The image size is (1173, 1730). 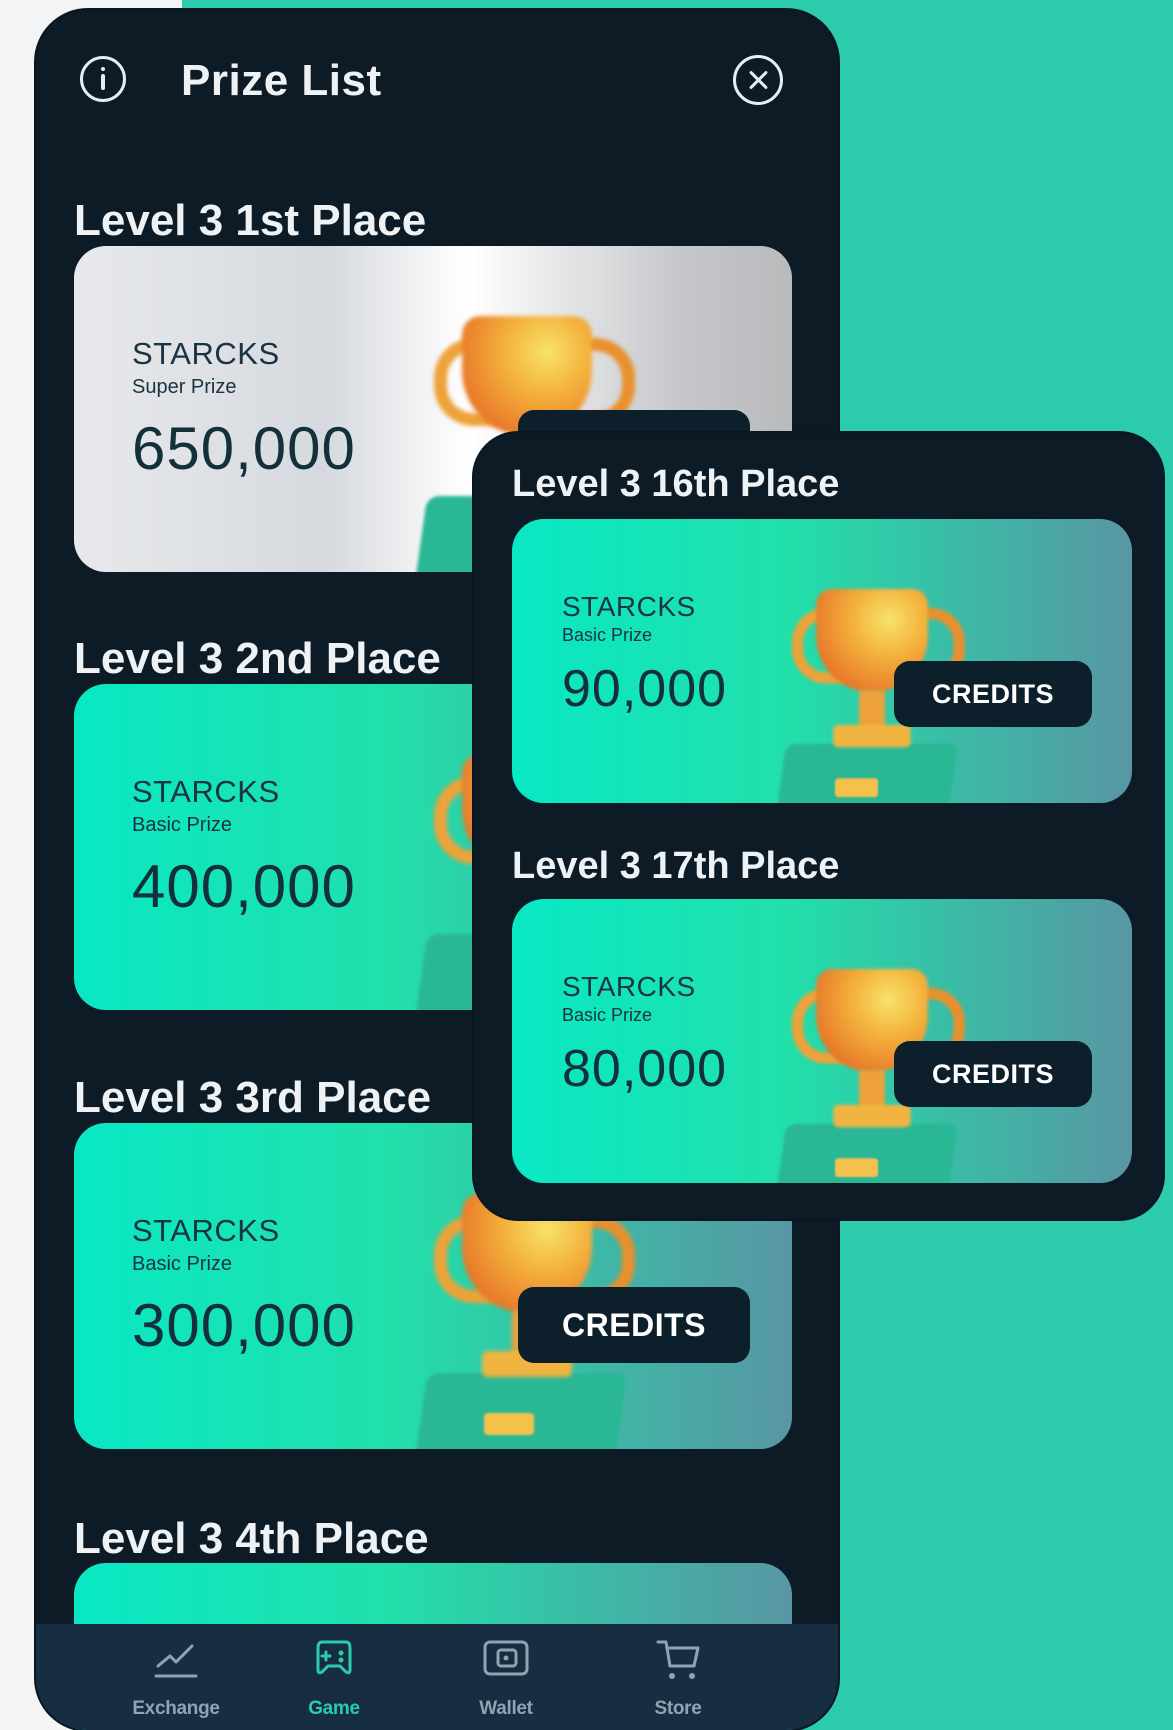 What do you see at coordinates (103, 79) in the screenshot?
I see `info-icon` at bounding box center [103, 79].